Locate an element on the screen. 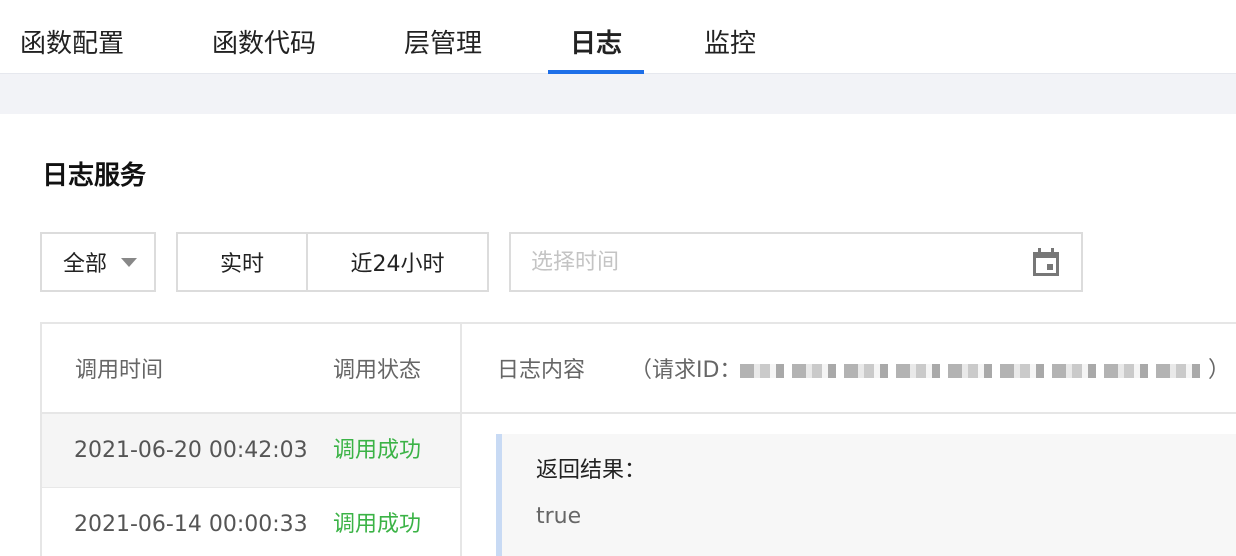  scope-dropdown: 全部 is located at coordinates (98, 262).